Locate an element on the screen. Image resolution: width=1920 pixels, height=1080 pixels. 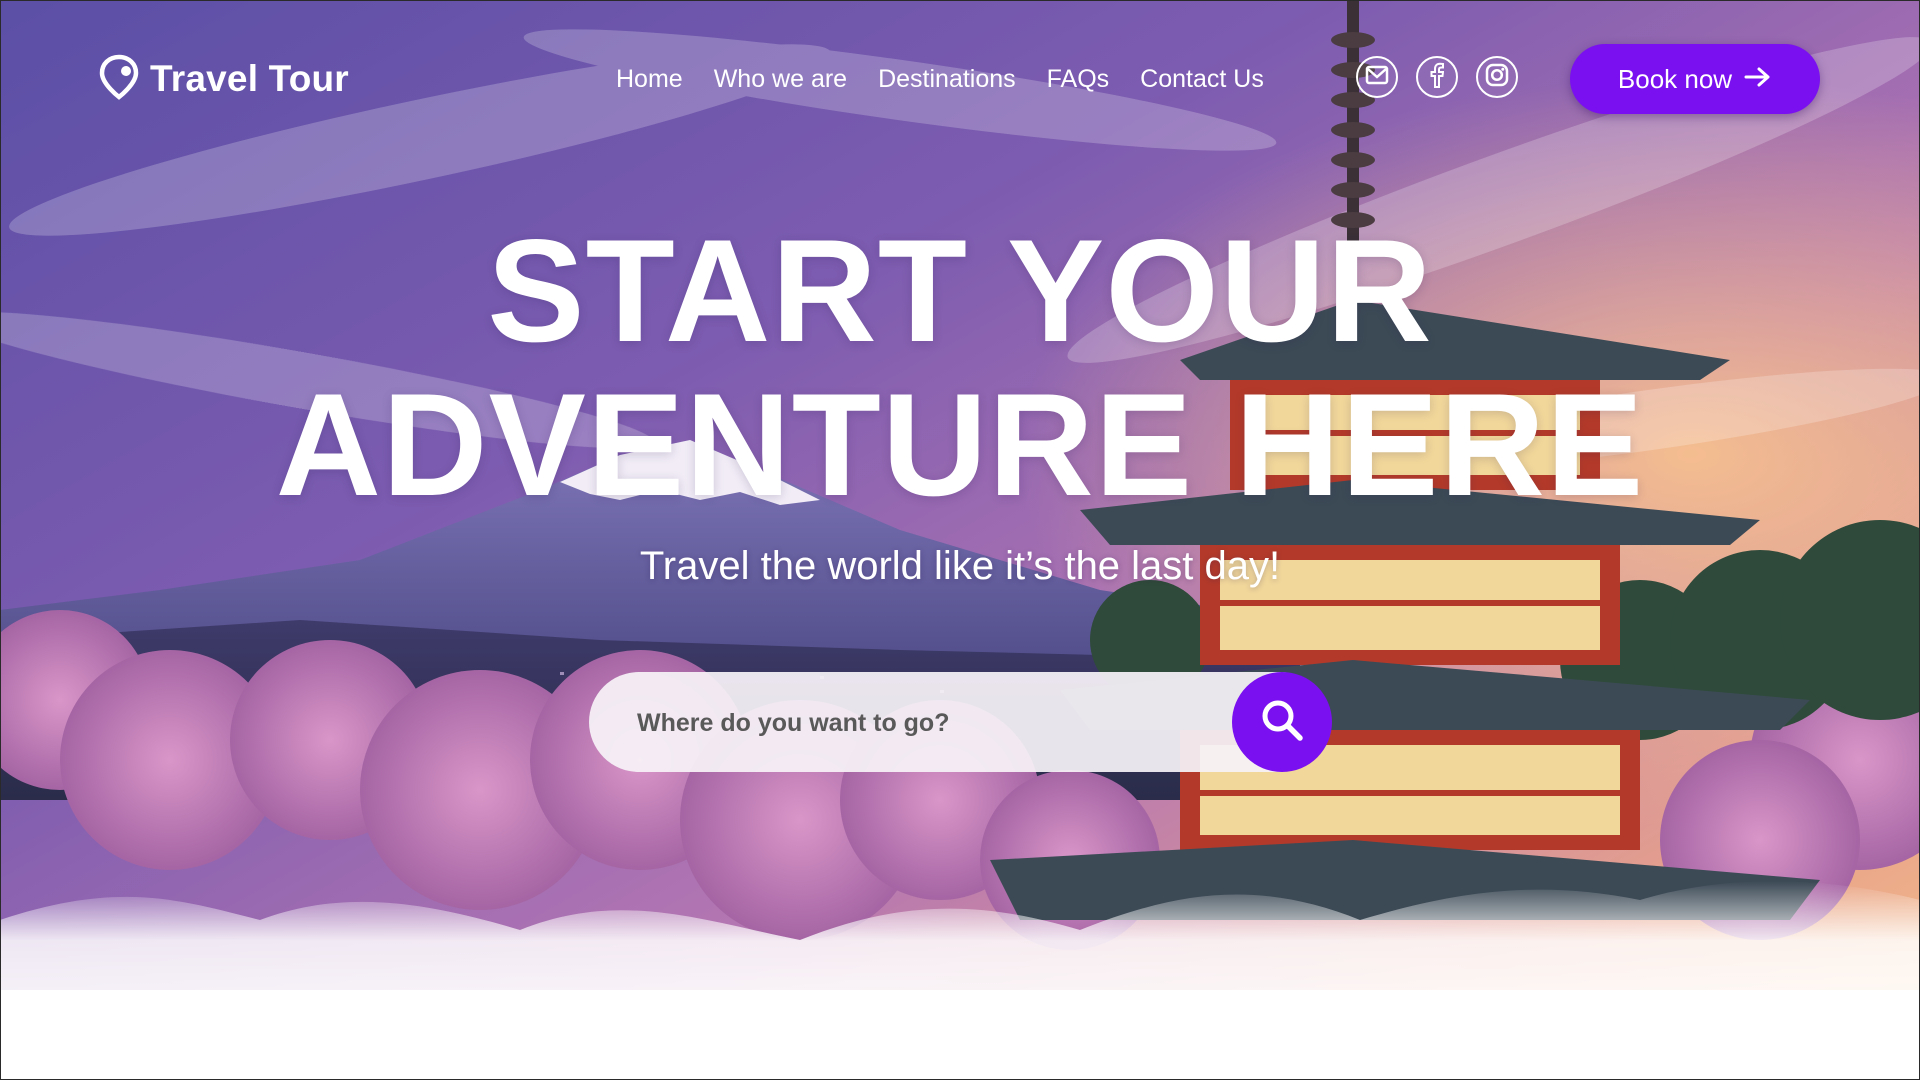
brand-name: Travel Tour is located at coordinates (249, 78).